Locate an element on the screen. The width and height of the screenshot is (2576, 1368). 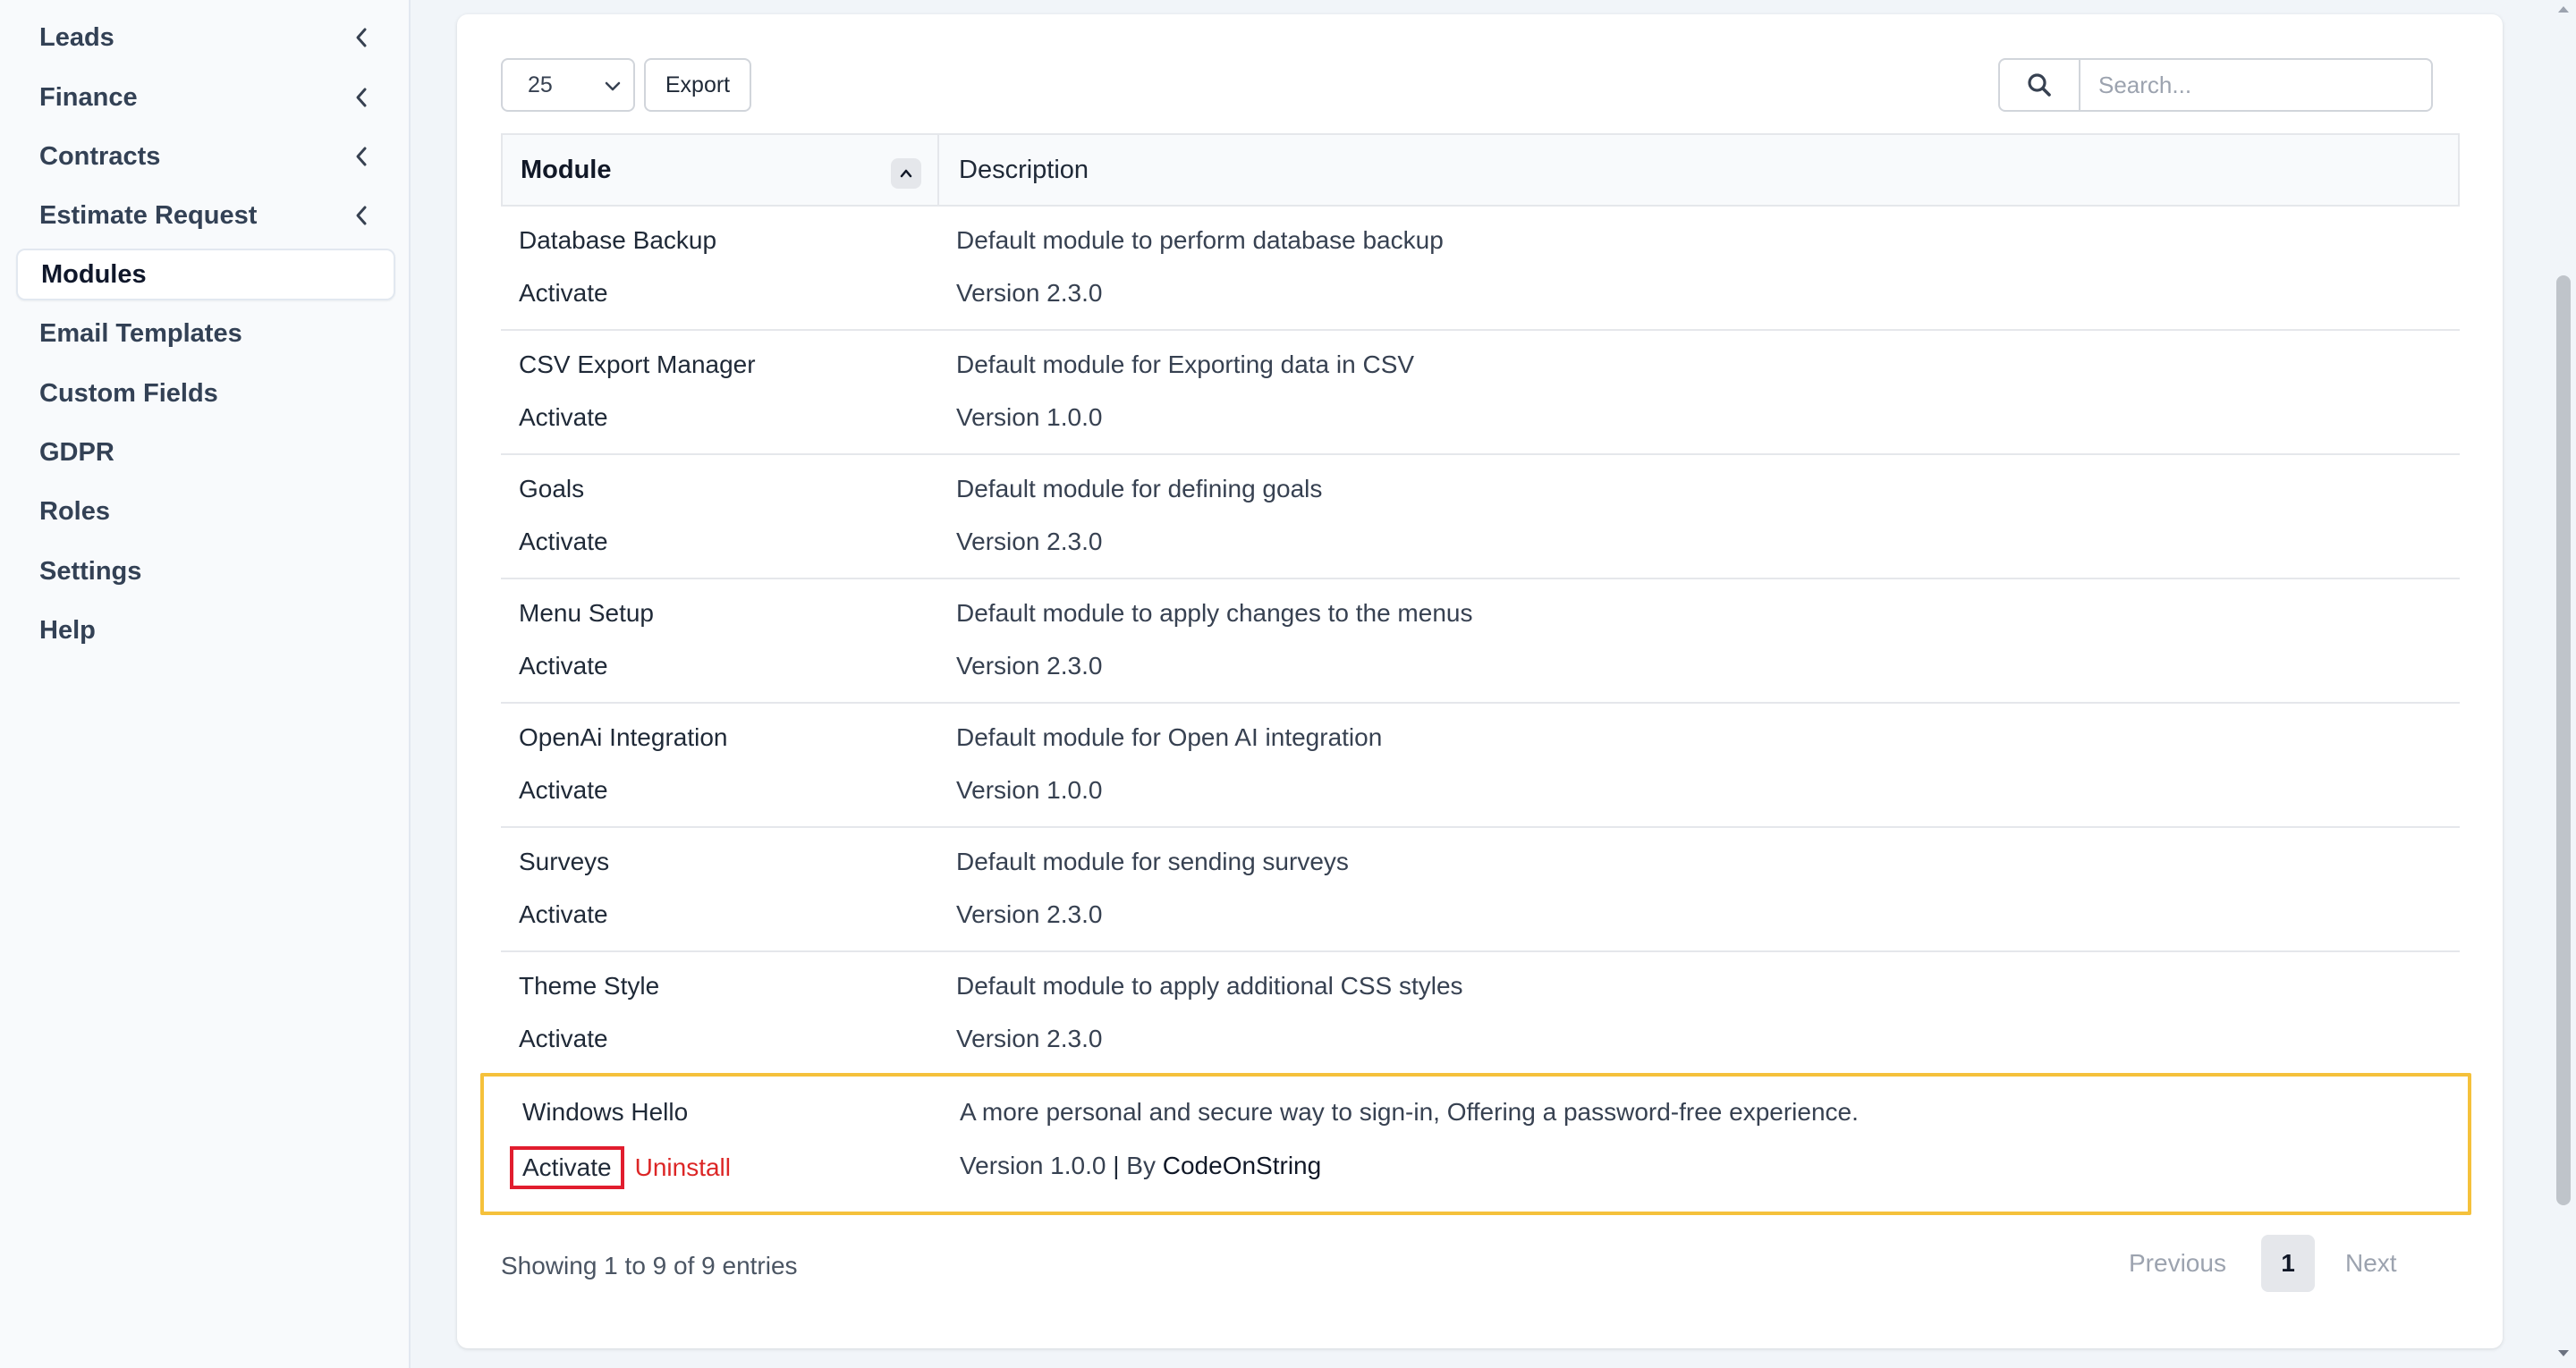
module-description: Default module for Open AI integration is located at coordinates (1169, 737).